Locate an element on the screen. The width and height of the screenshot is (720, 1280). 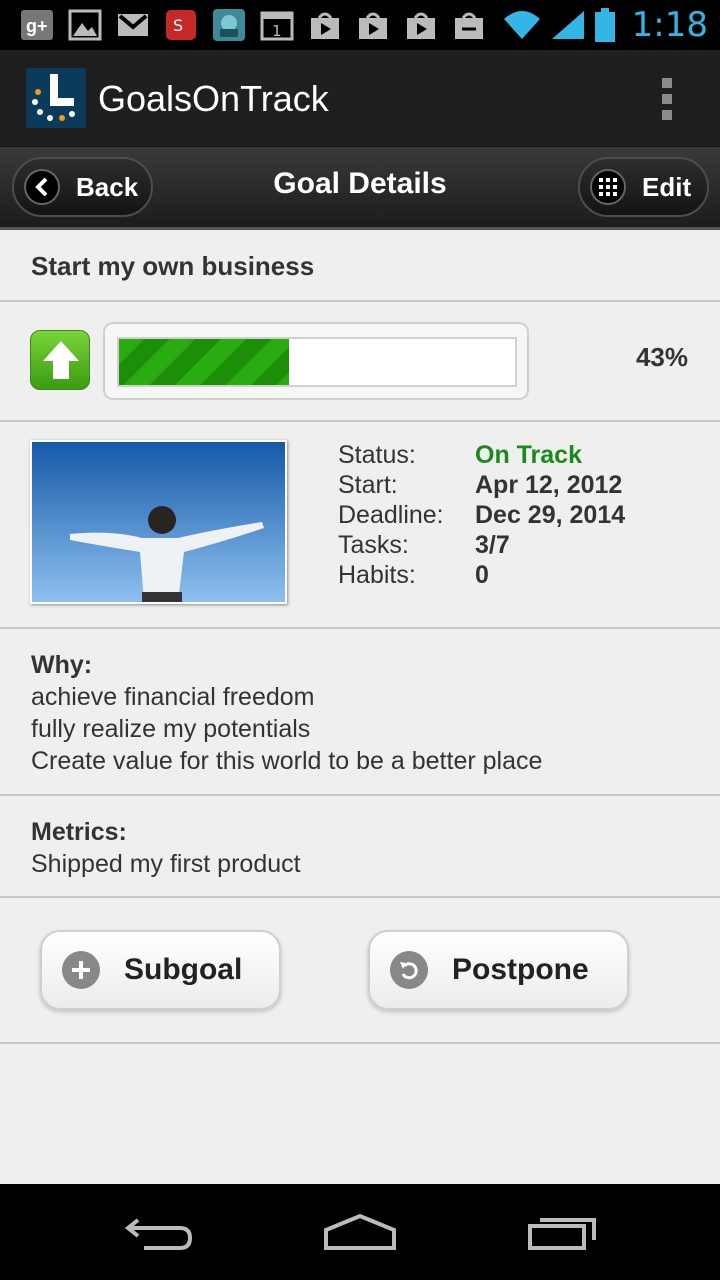
app-title: GoalsOnTrack is located at coordinates (213, 98).